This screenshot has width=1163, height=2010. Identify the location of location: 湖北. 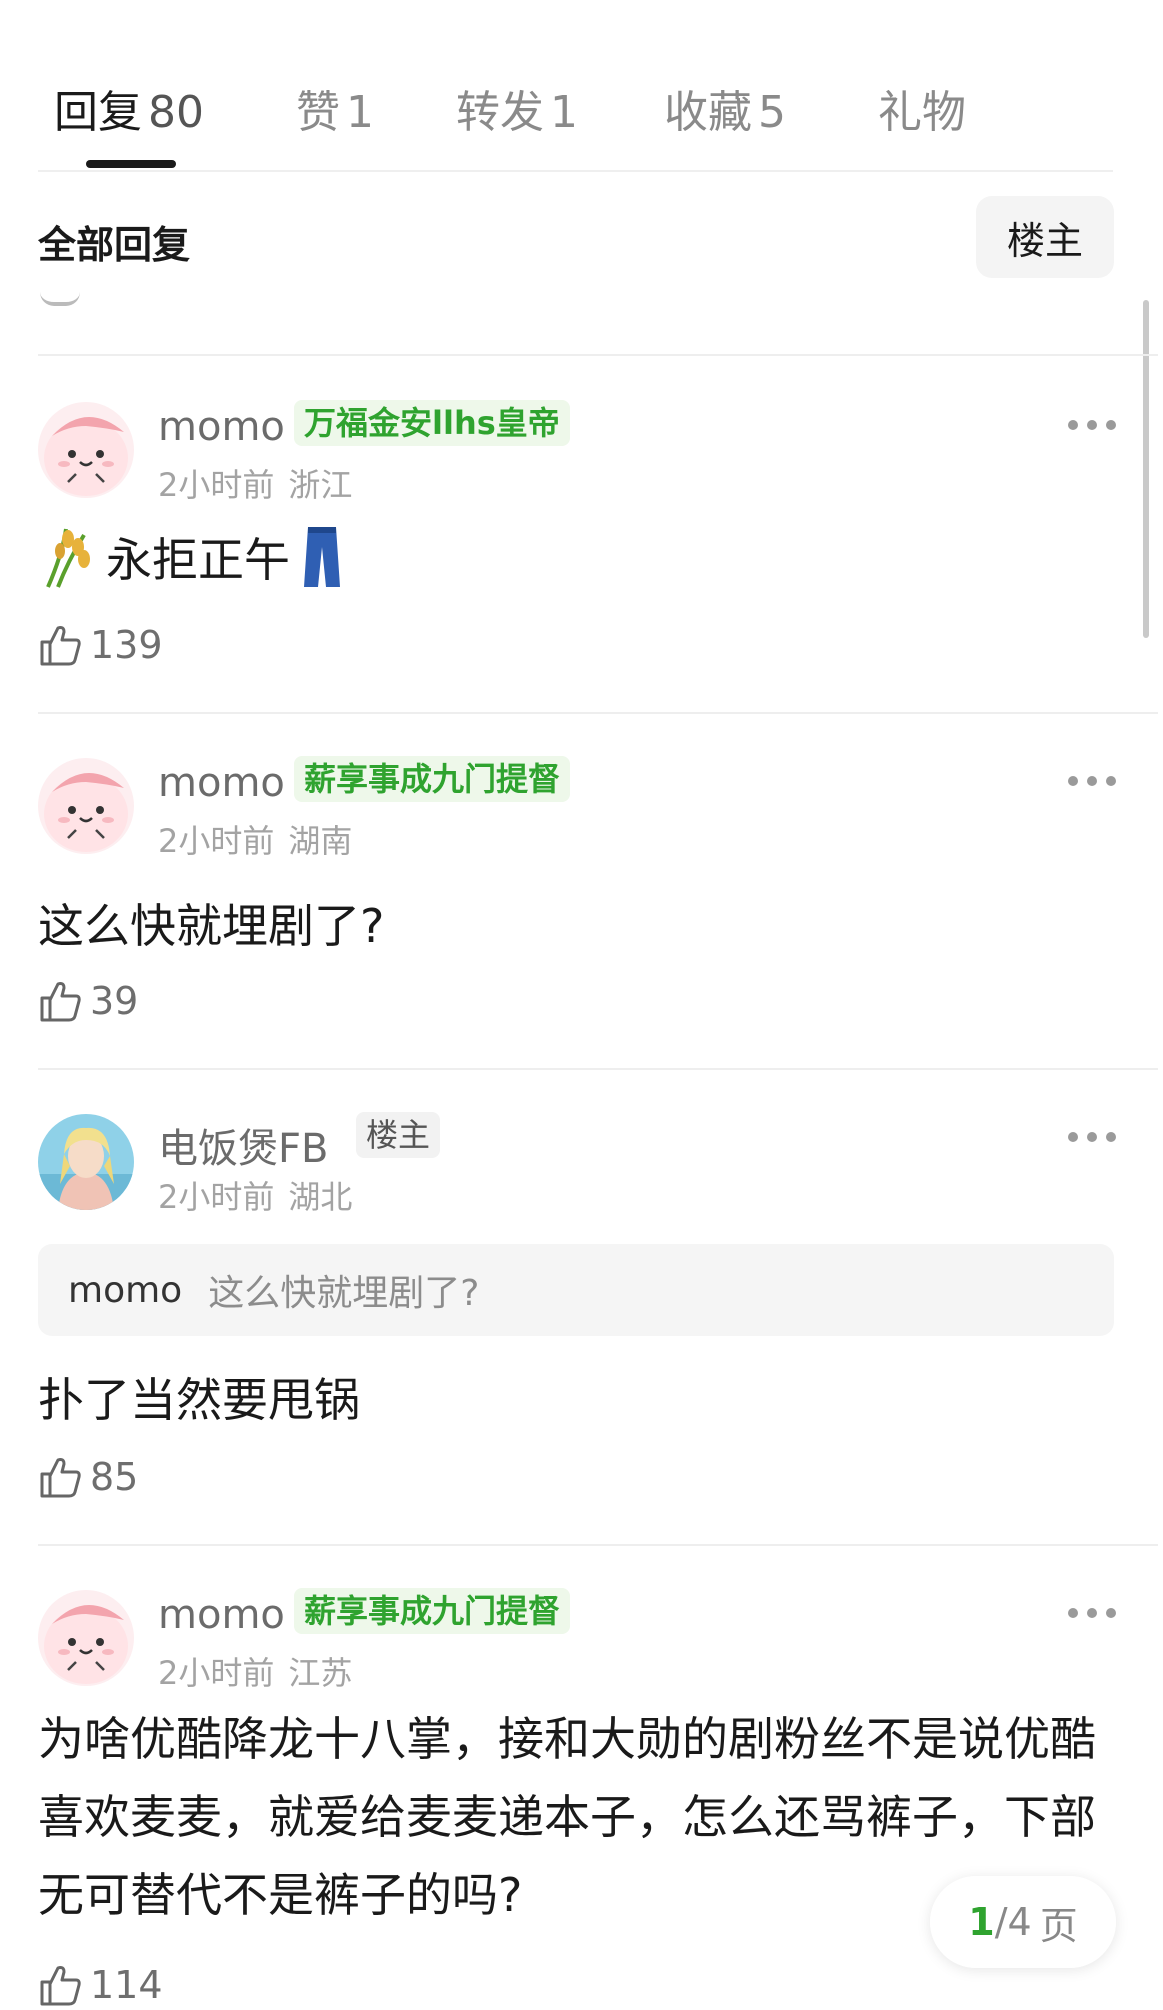
(320, 1197).